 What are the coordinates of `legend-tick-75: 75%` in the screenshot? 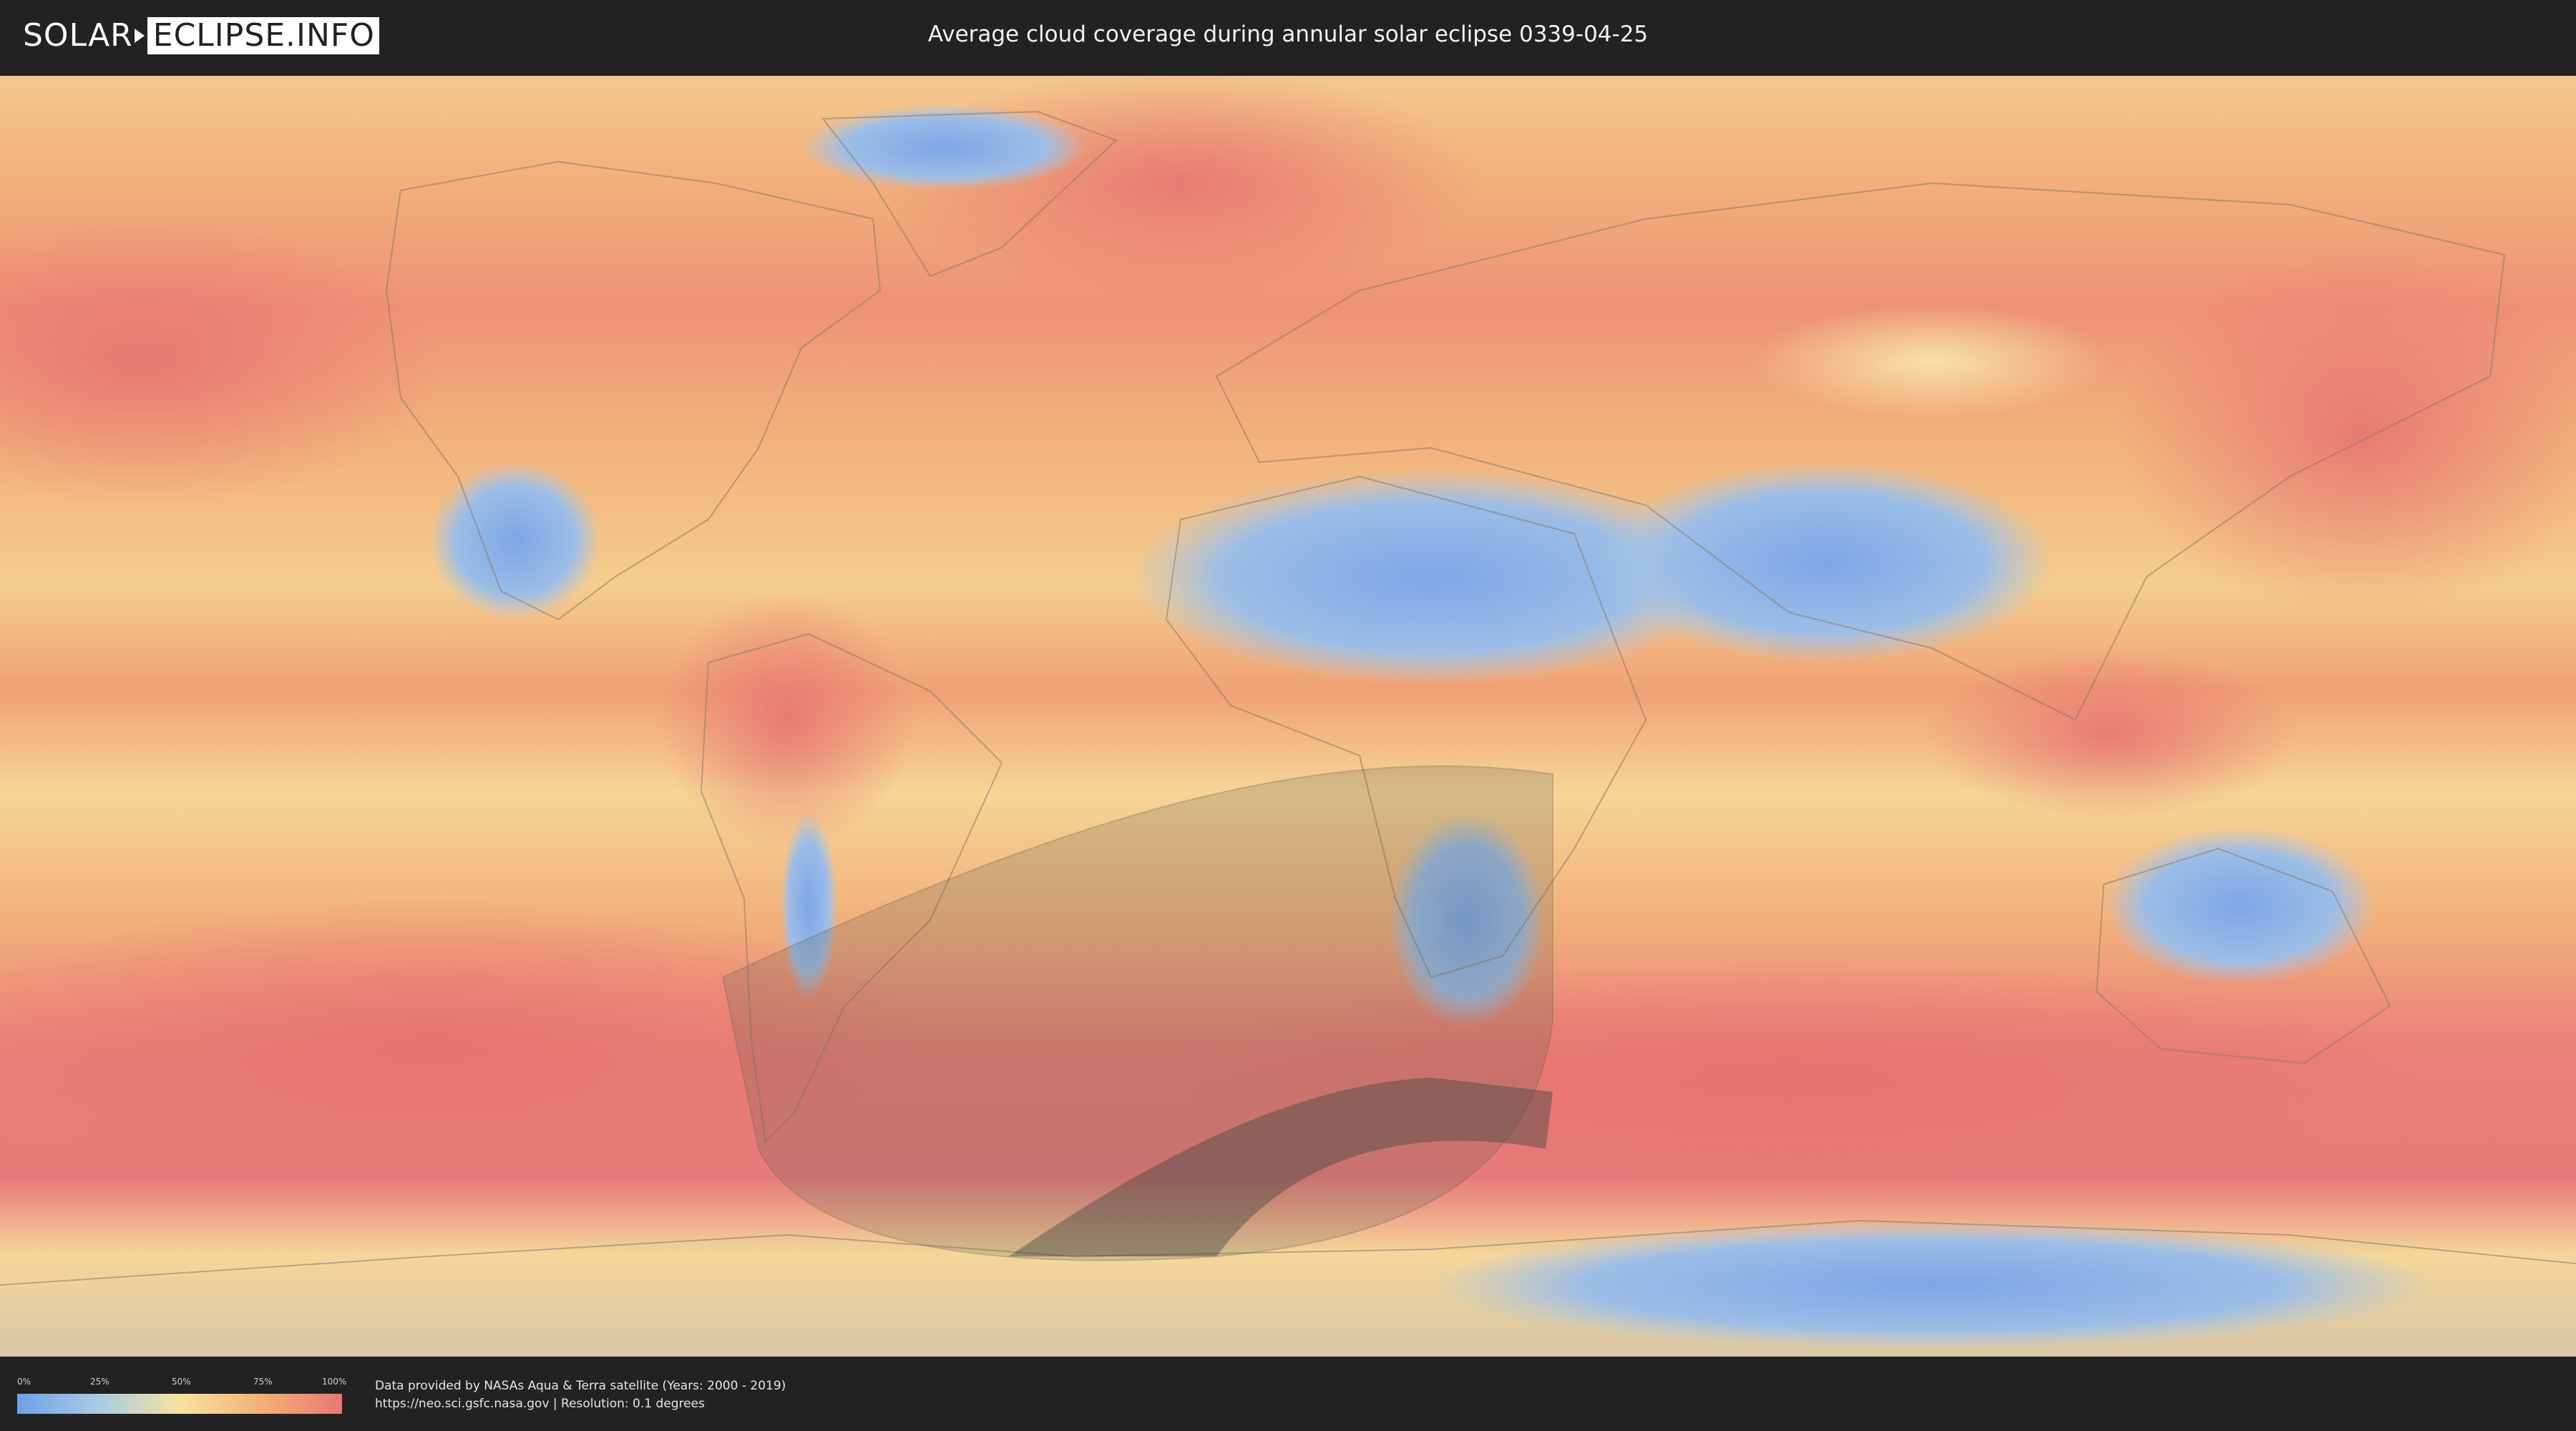 It's located at (263, 1382).